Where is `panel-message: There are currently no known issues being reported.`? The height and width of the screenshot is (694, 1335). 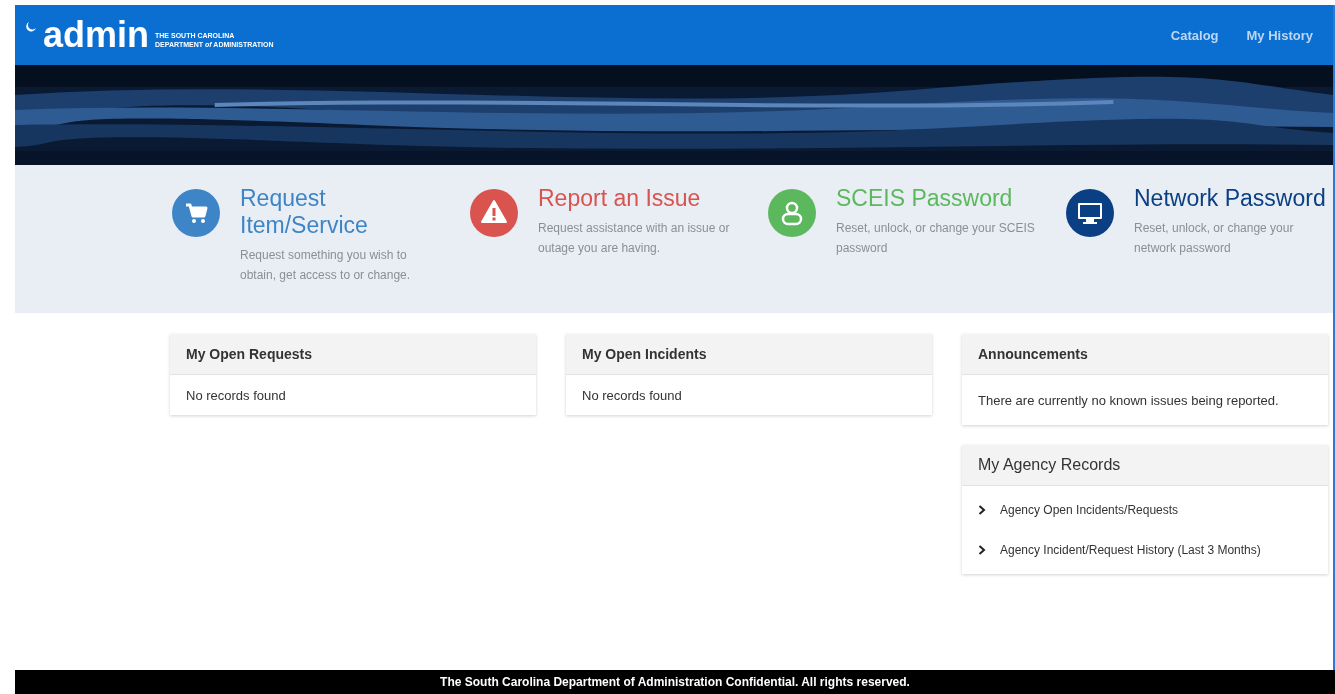
panel-message: There are currently no known issues being reported. is located at coordinates (1128, 400).